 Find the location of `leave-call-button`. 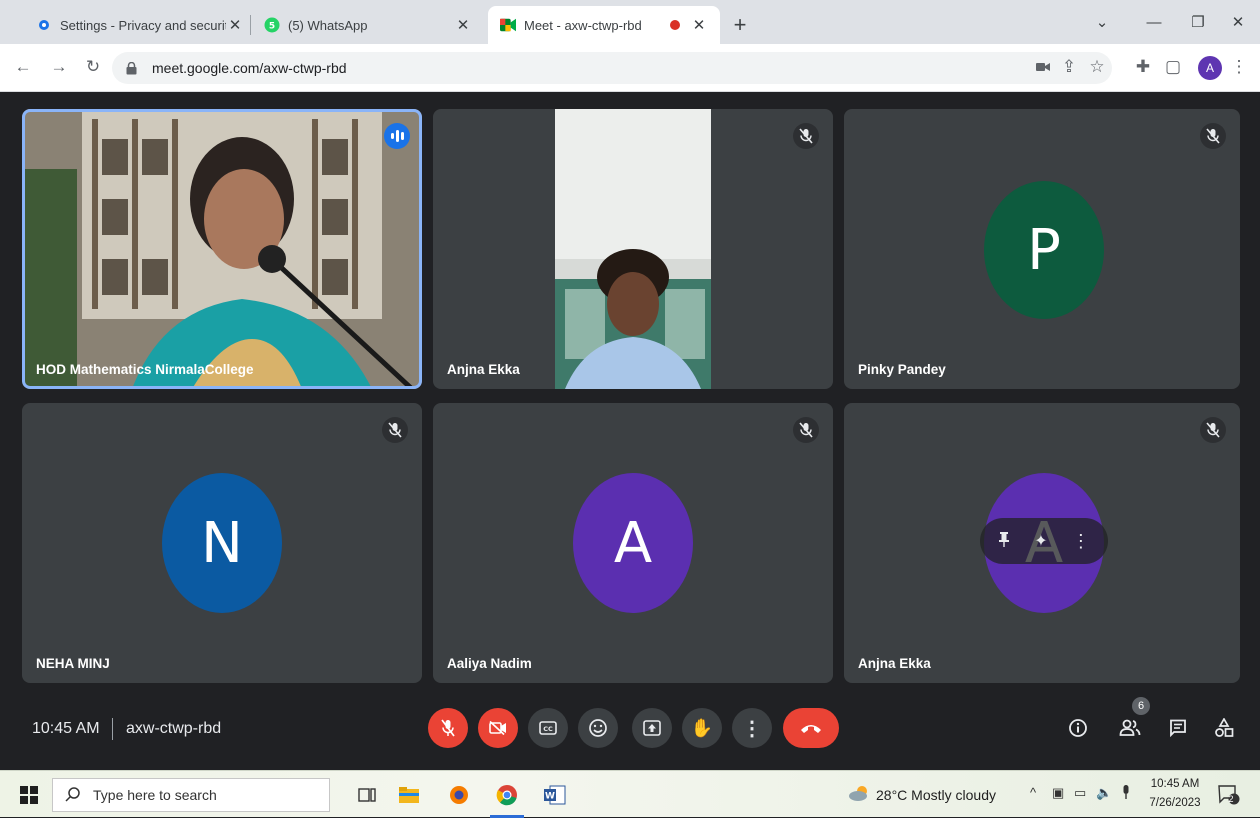

leave-call-button is located at coordinates (811, 728).